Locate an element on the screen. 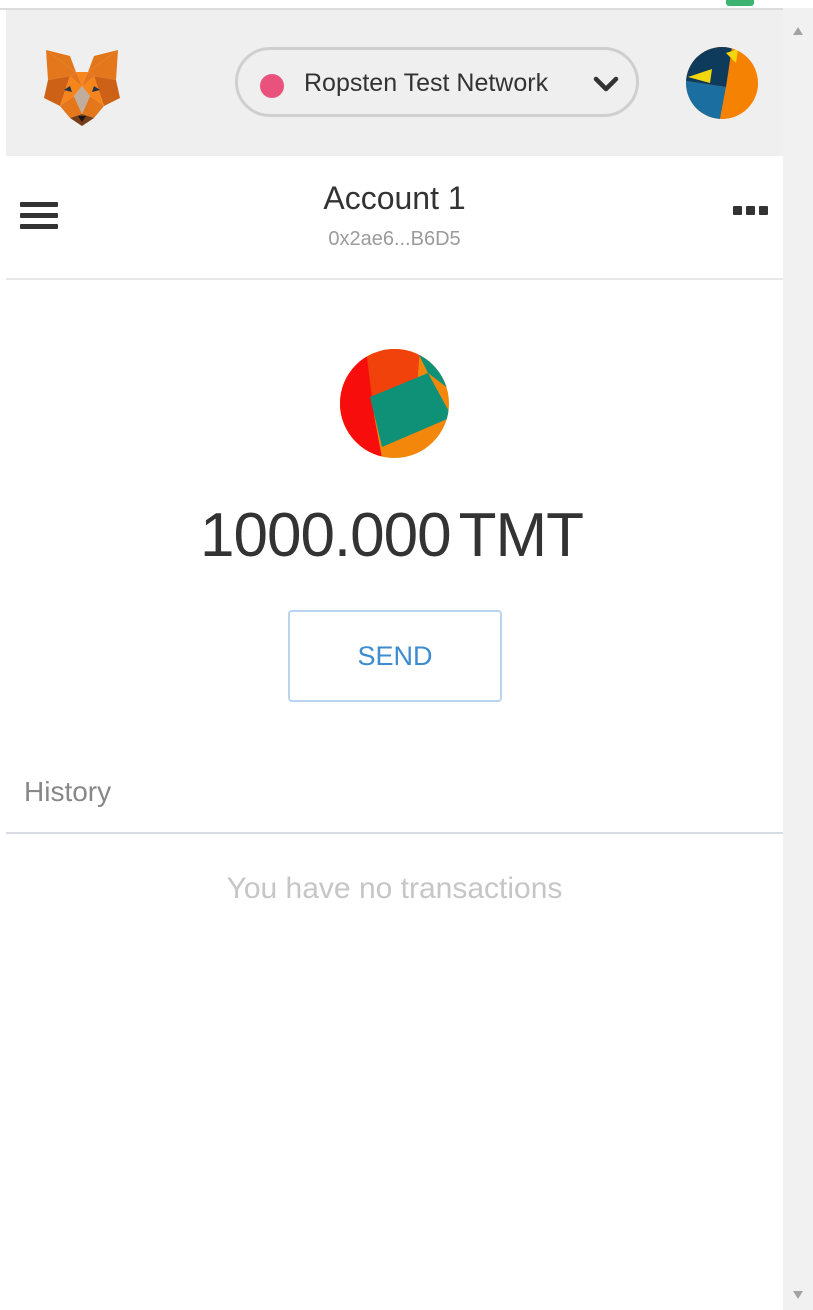 Image resolution: width=813 pixels, height=1310 pixels. network-status-dot-icon is located at coordinates (272, 86).